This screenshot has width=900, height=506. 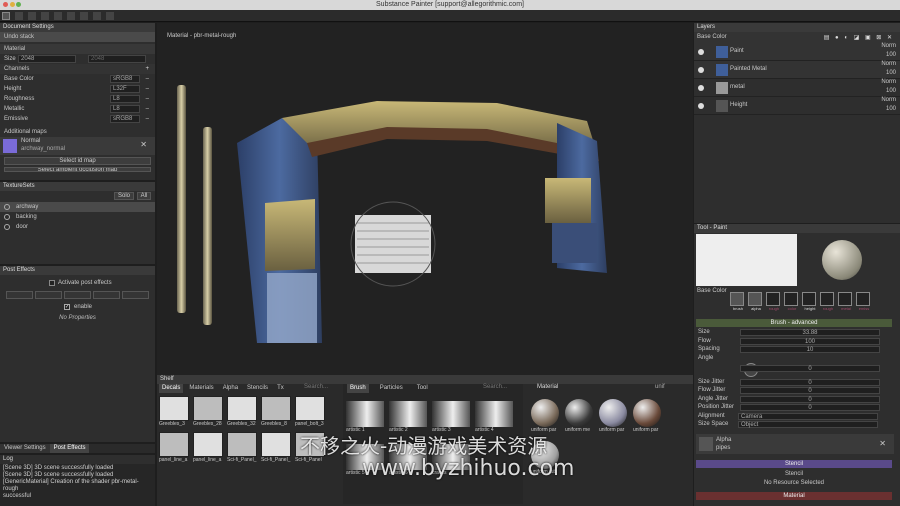 I want to click on channel-chip: height, so click(x=810, y=301).